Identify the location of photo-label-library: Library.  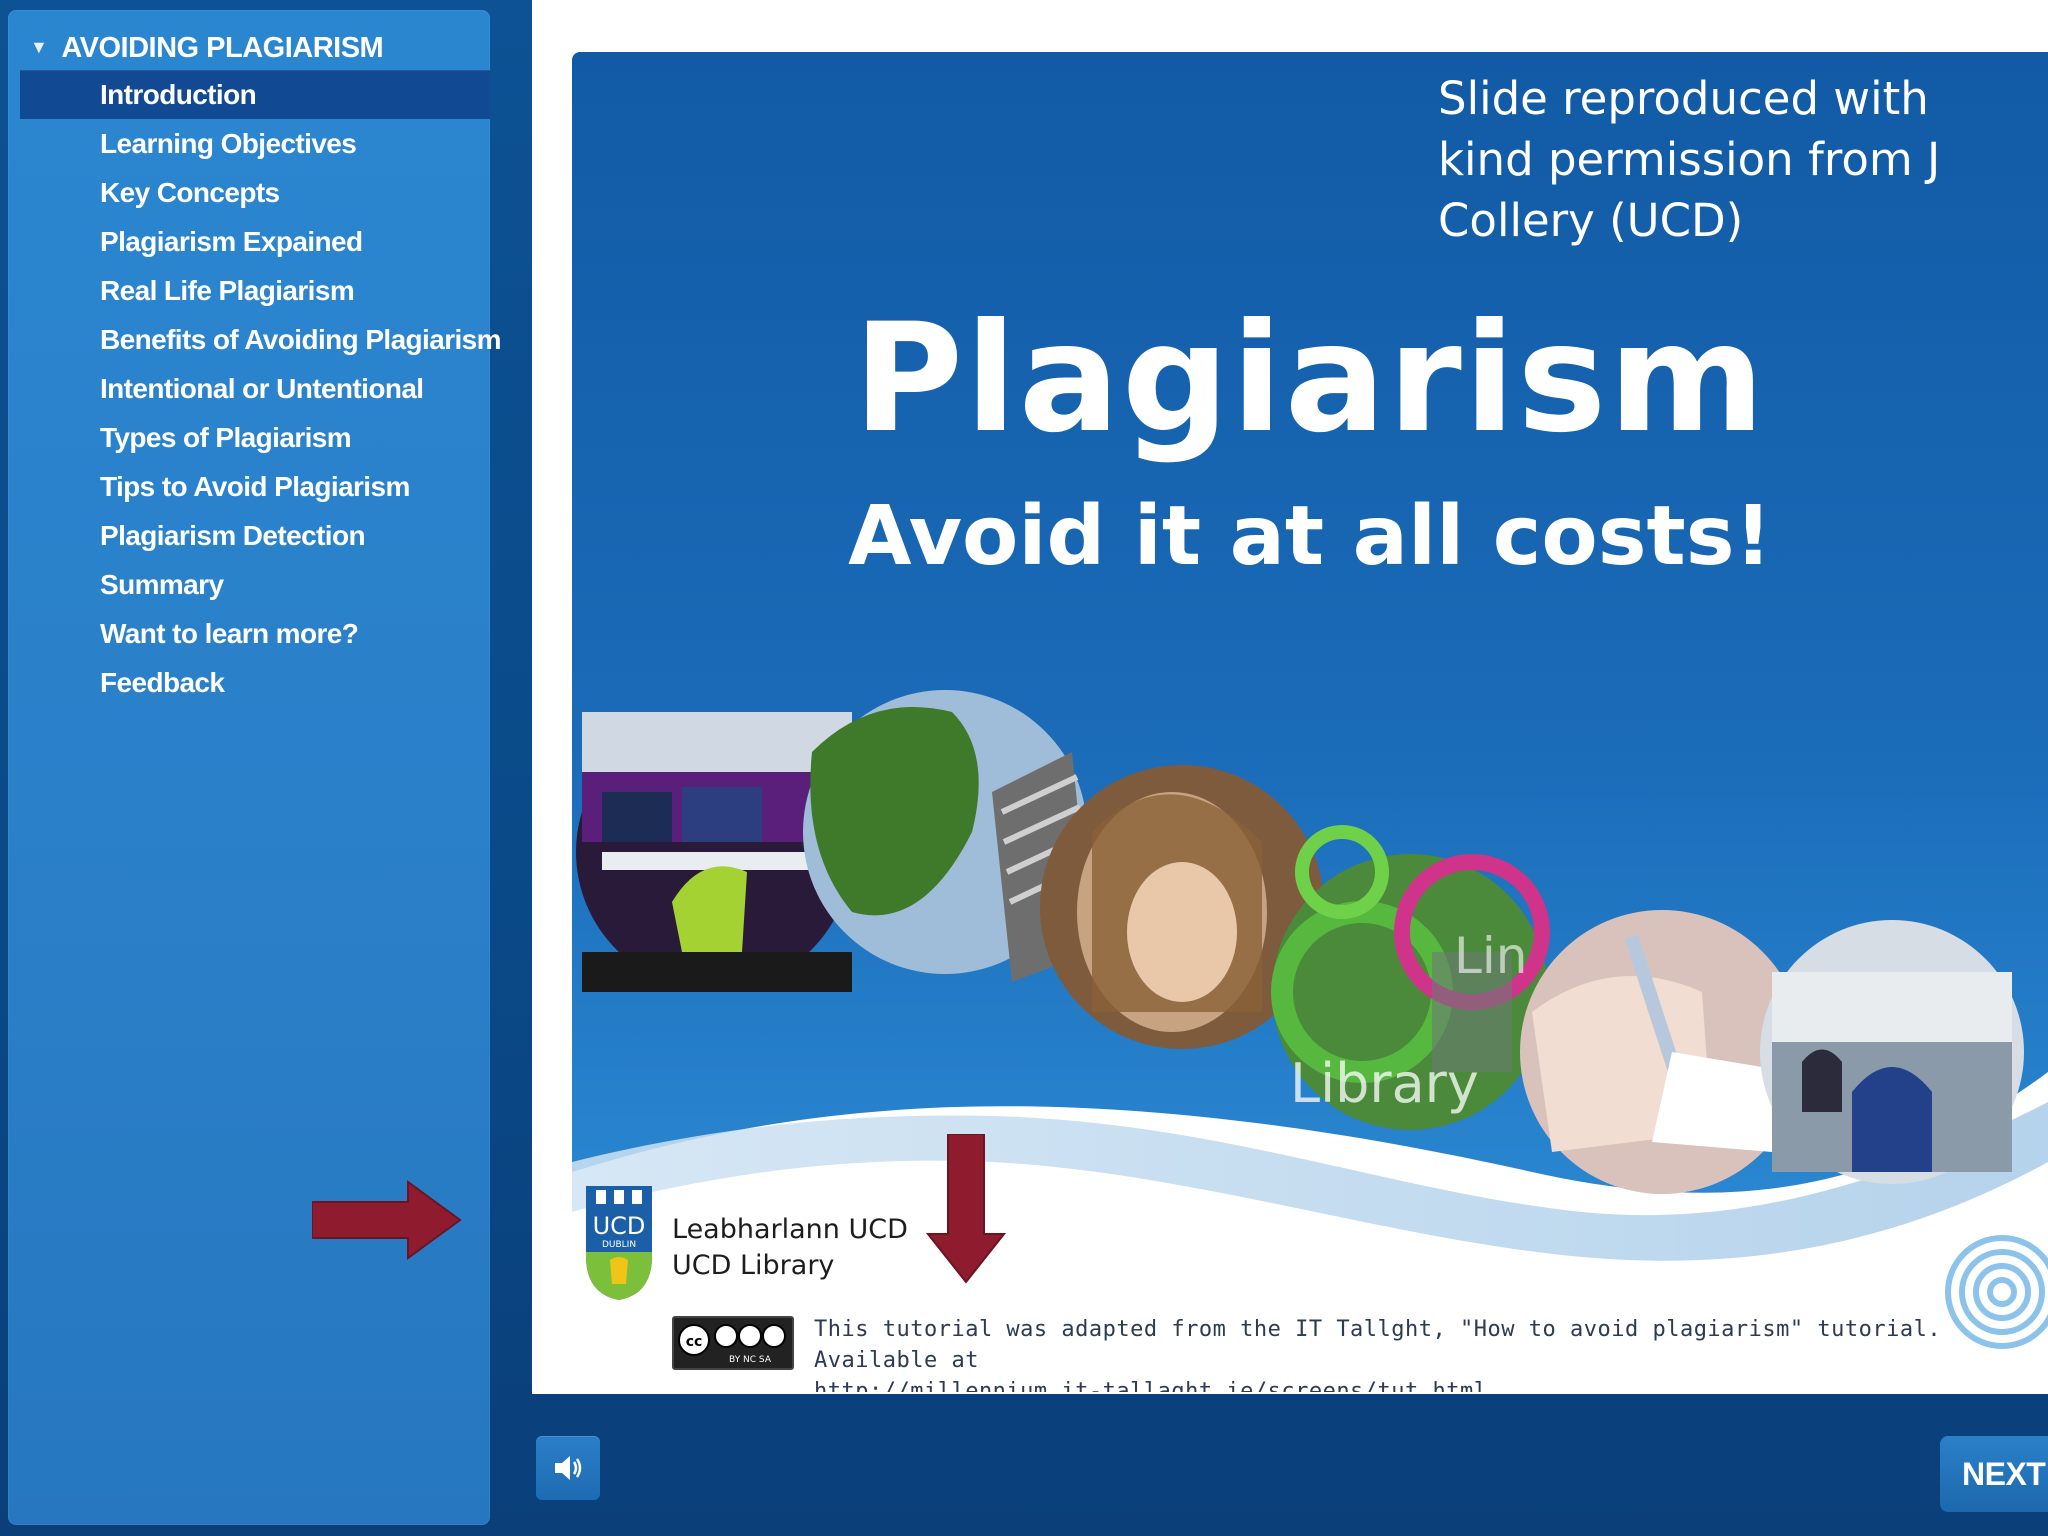
(1384, 1083).